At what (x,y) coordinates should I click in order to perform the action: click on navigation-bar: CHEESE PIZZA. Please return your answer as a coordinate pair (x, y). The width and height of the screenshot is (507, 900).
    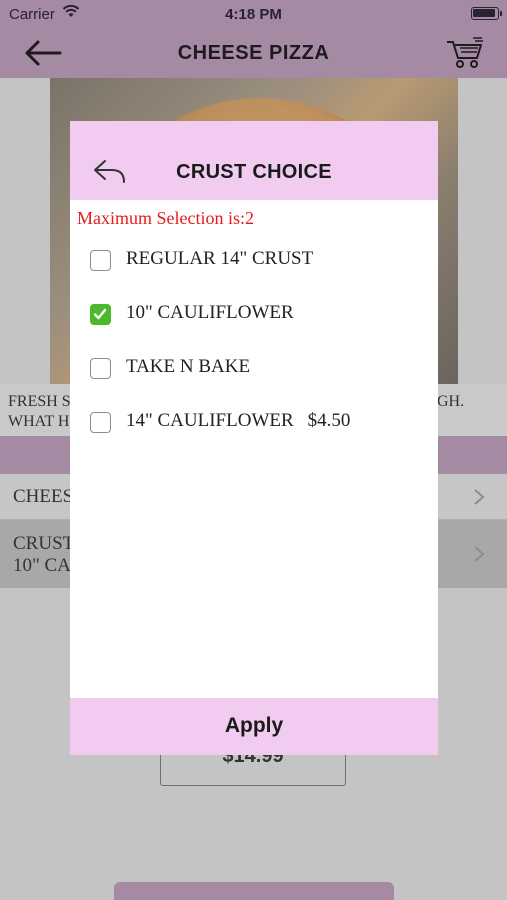
    Looking at the image, I should click on (253, 54).